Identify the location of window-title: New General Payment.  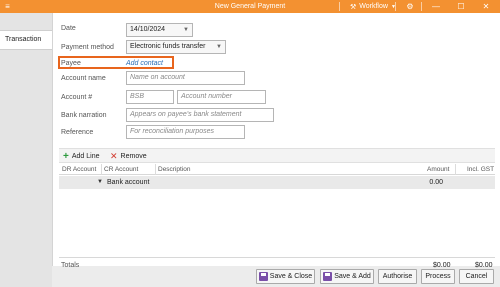
(250, 6).